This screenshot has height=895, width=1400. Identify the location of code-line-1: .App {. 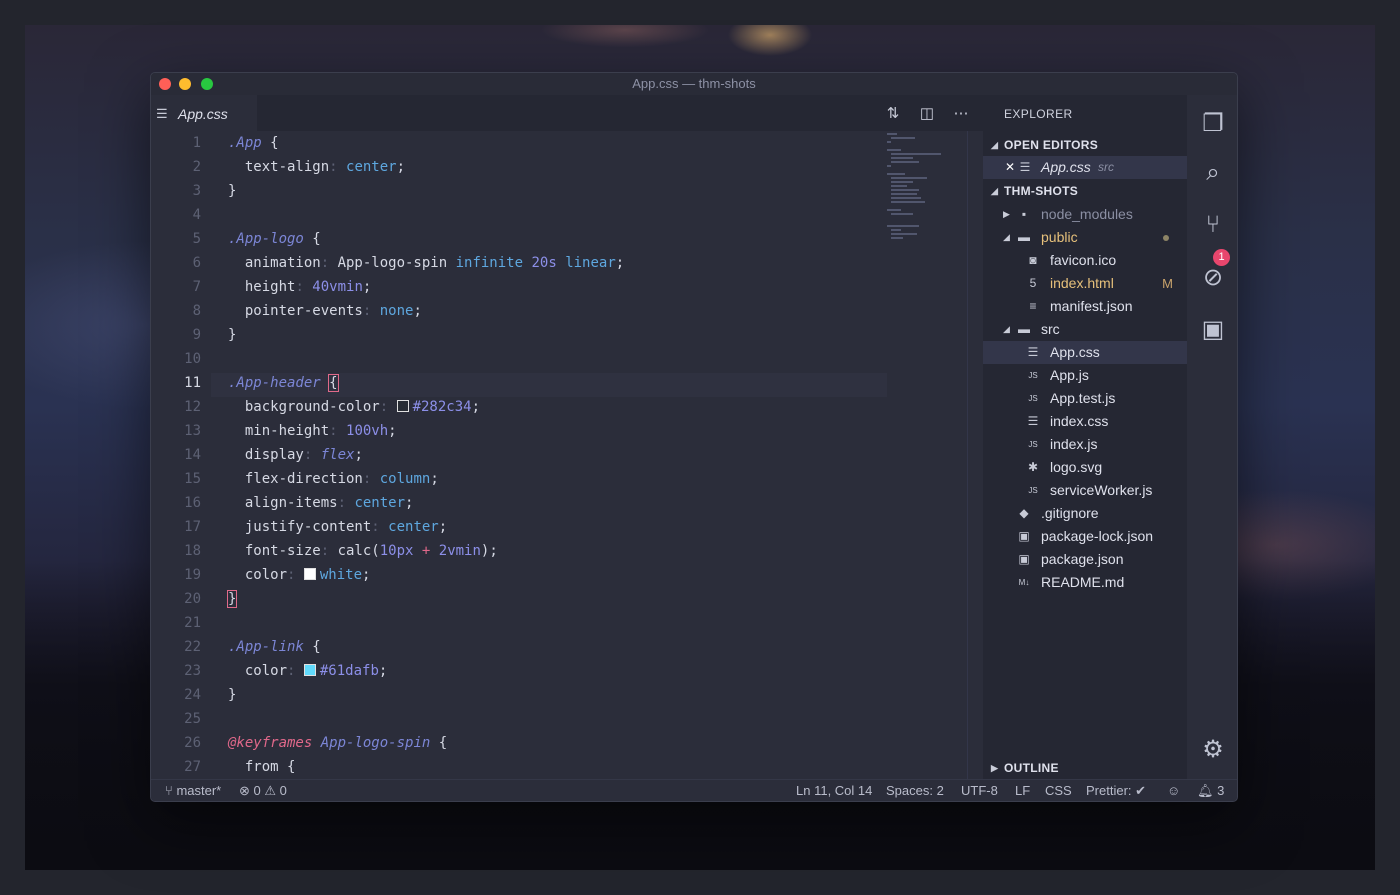
(253, 143).